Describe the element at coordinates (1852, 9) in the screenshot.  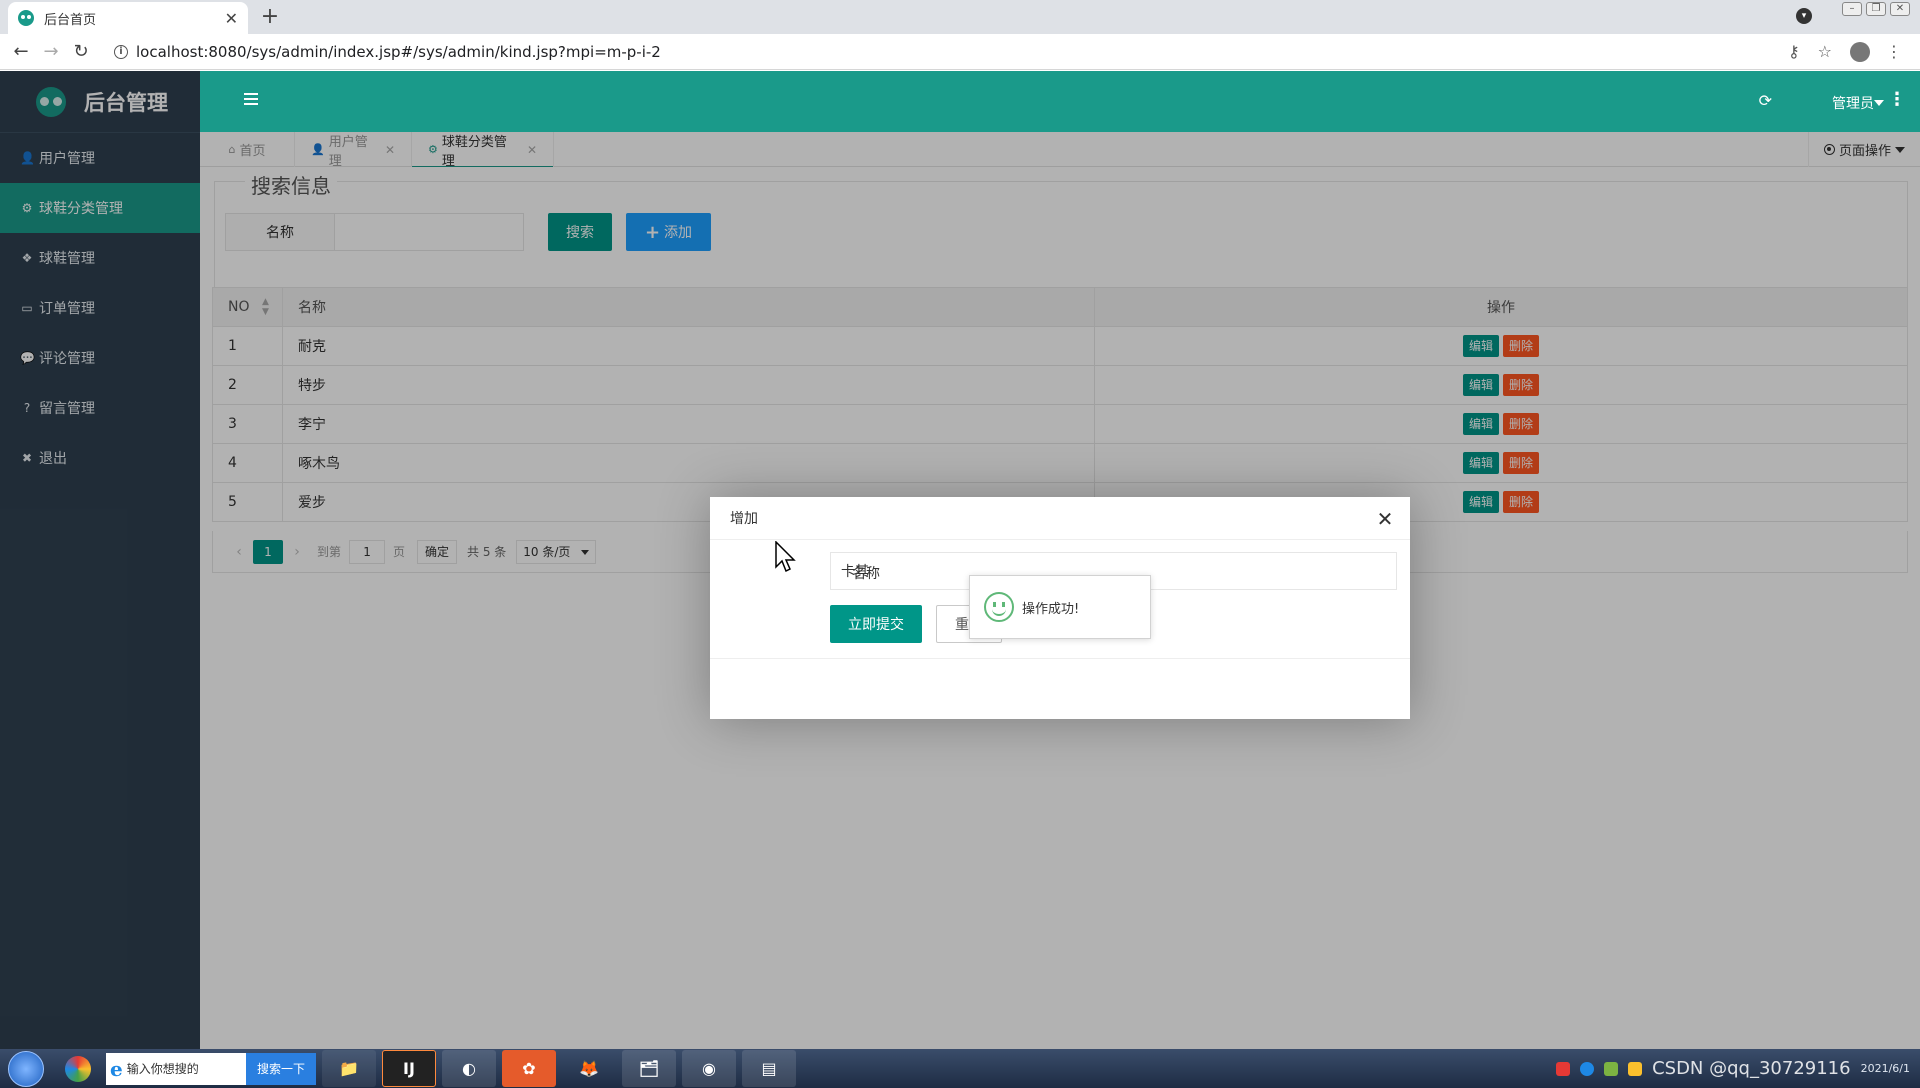
I see `minimize-icon: –` at that location.